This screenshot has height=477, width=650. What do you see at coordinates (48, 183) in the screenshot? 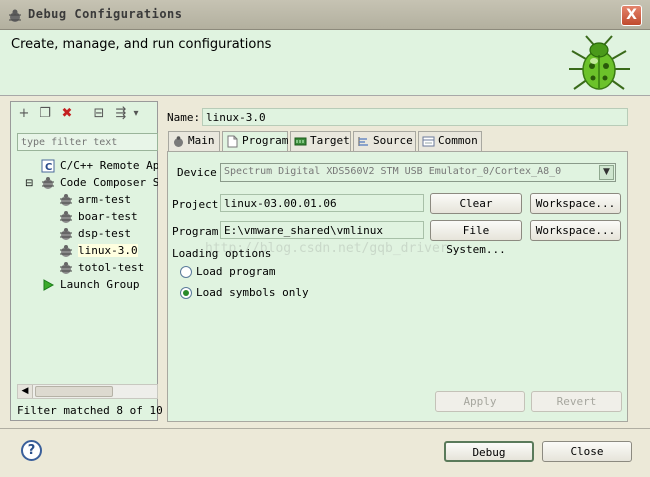
I see `code-composer-icon` at bounding box center [48, 183].